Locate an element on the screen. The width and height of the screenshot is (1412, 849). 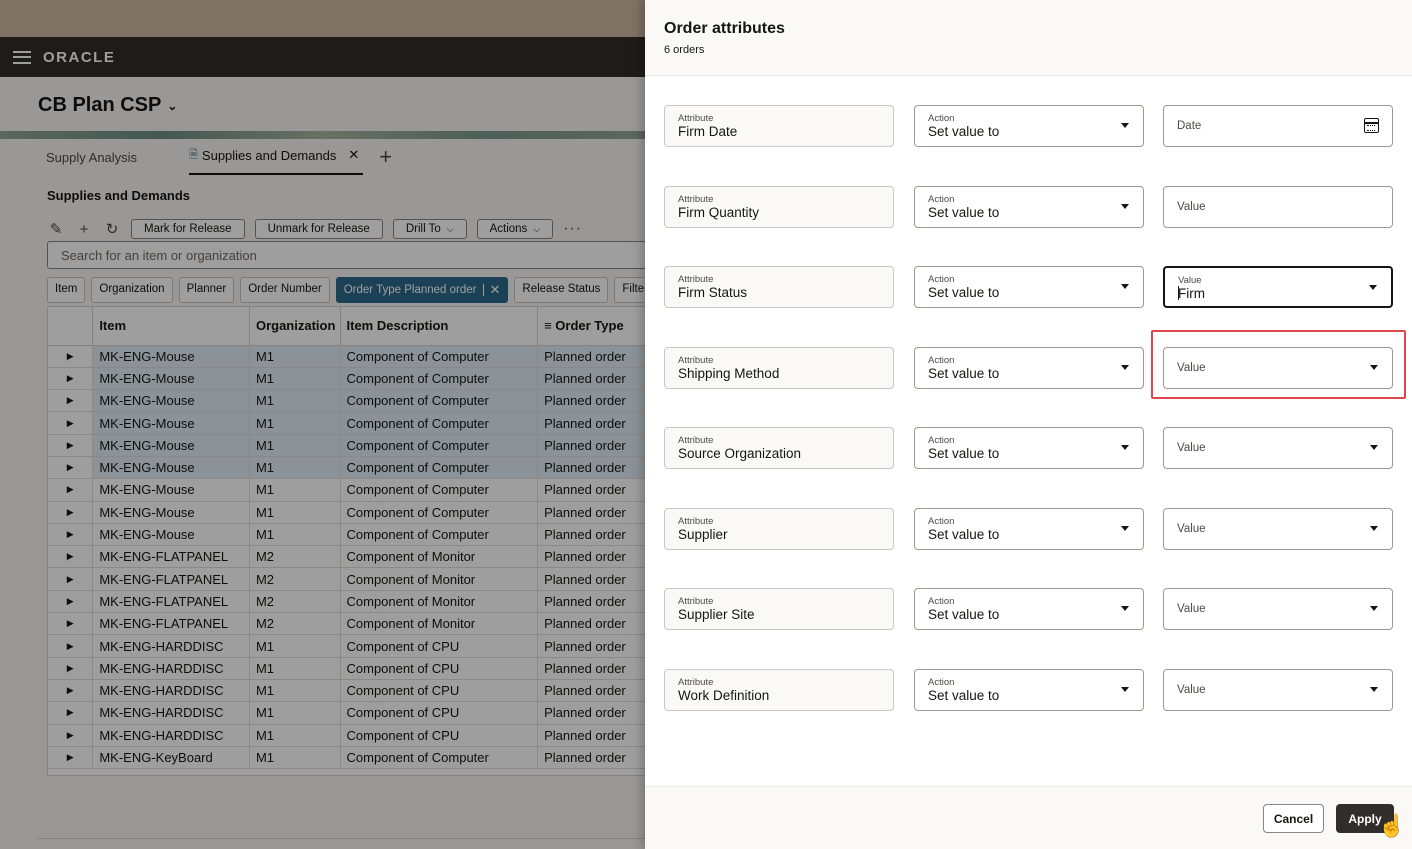
attribute-field: Attribute Firm Status is located at coordinates (779, 287).